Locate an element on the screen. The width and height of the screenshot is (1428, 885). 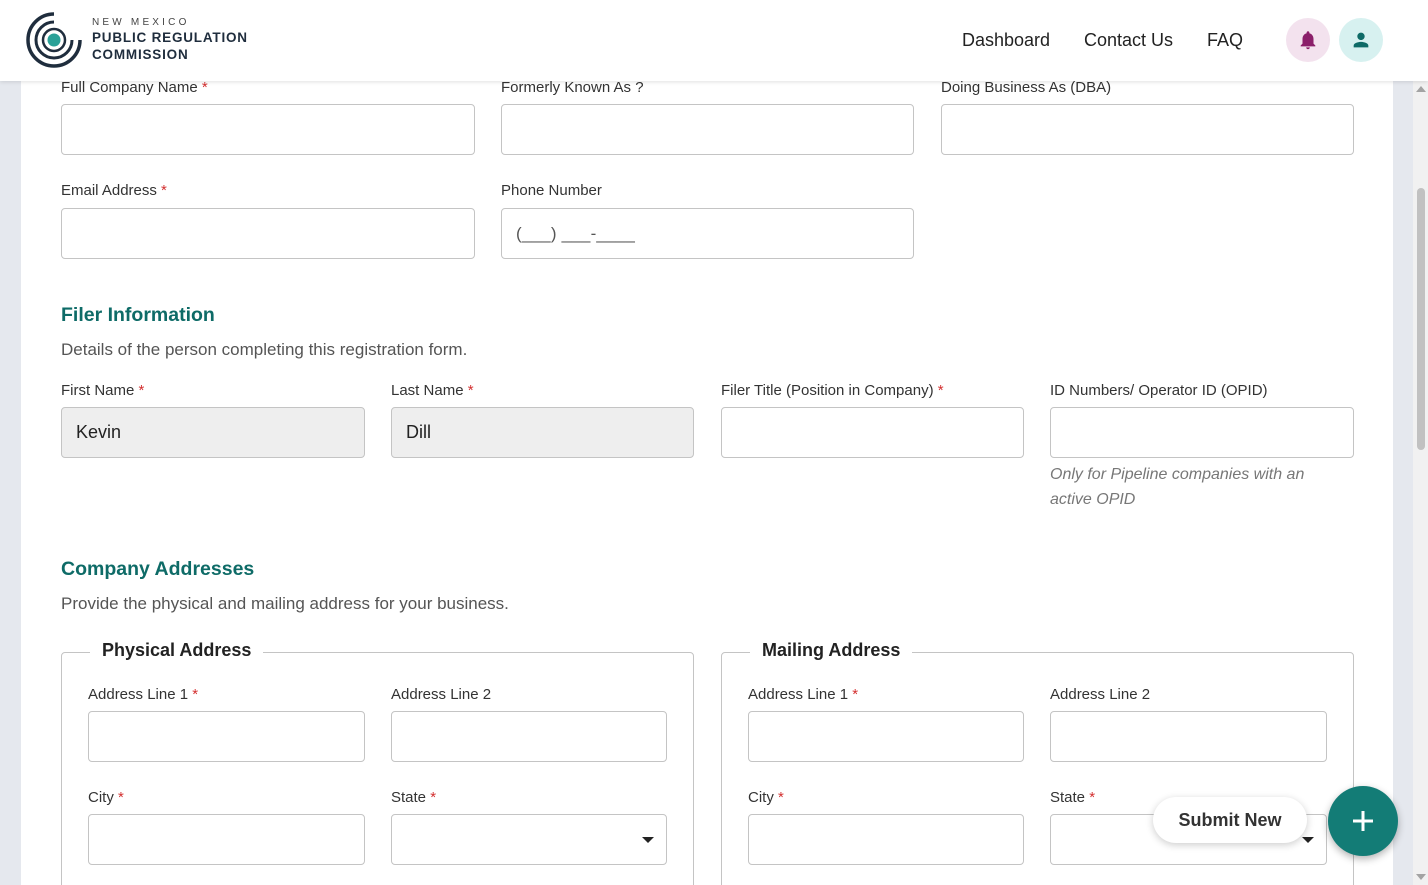
last-name-label: Last Name * is located at coordinates (432, 390).